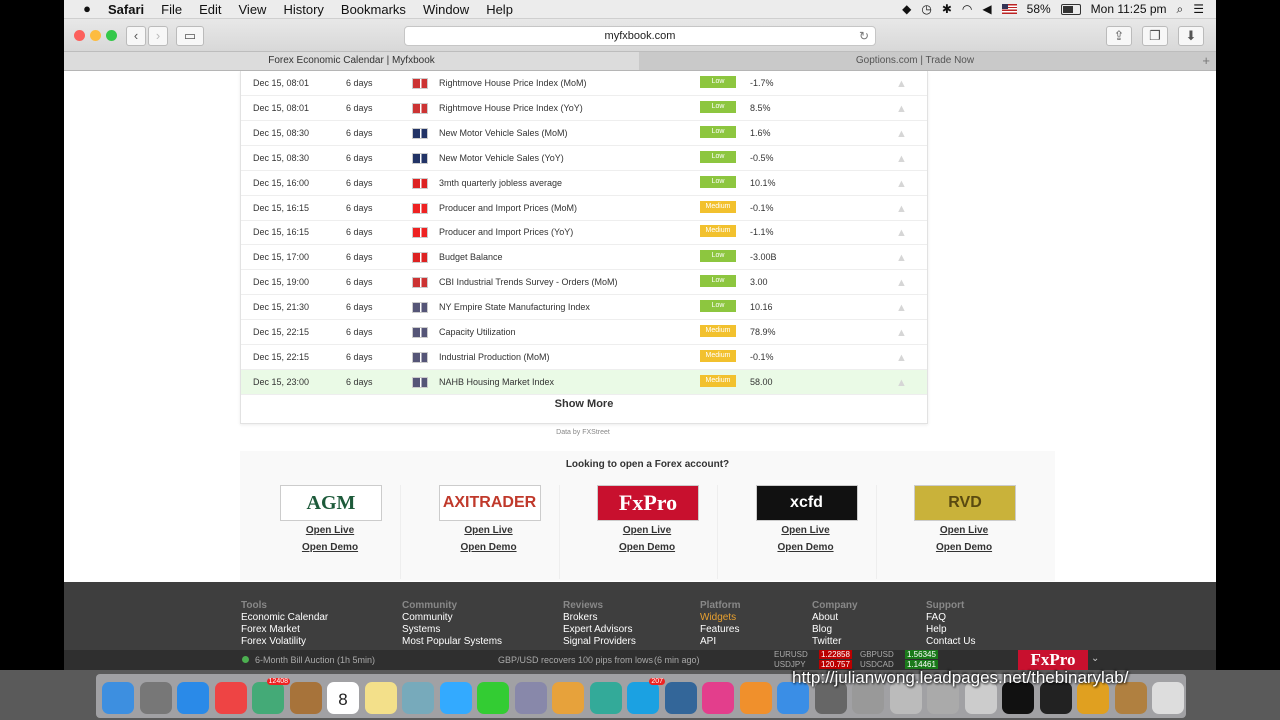 Image resolution: width=1280 pixels, height=720 pixels. What do you see at coordinates (190, 36) in the screenshot?
I see `sidebar-toggle-button: ▭` at bounding box center [190, 36].